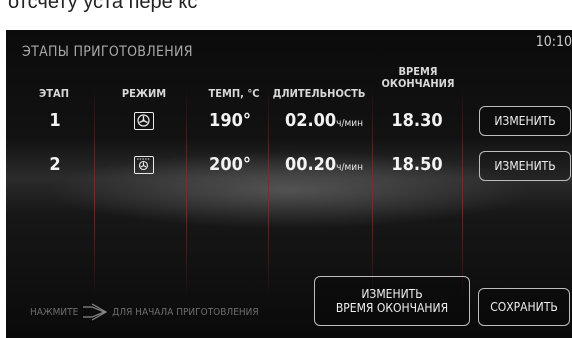 Image resolution: width=572 pixels, height=338 pixels. What do you see at coordinates (310, 164) in the screenshot?
I see `row2-duration-value: 00.20` at bounding box center [310, 164].